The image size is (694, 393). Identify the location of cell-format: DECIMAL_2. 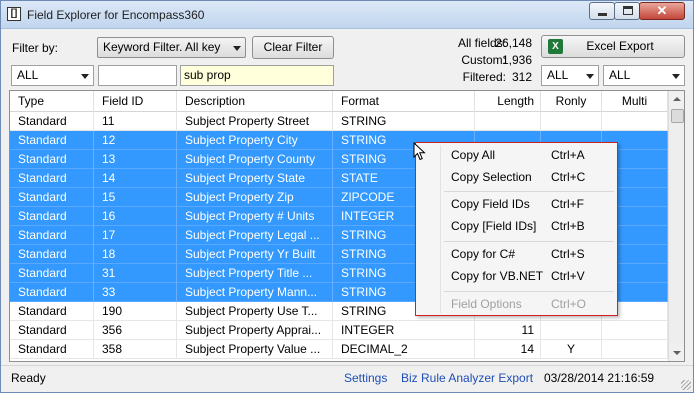
(404, 349).